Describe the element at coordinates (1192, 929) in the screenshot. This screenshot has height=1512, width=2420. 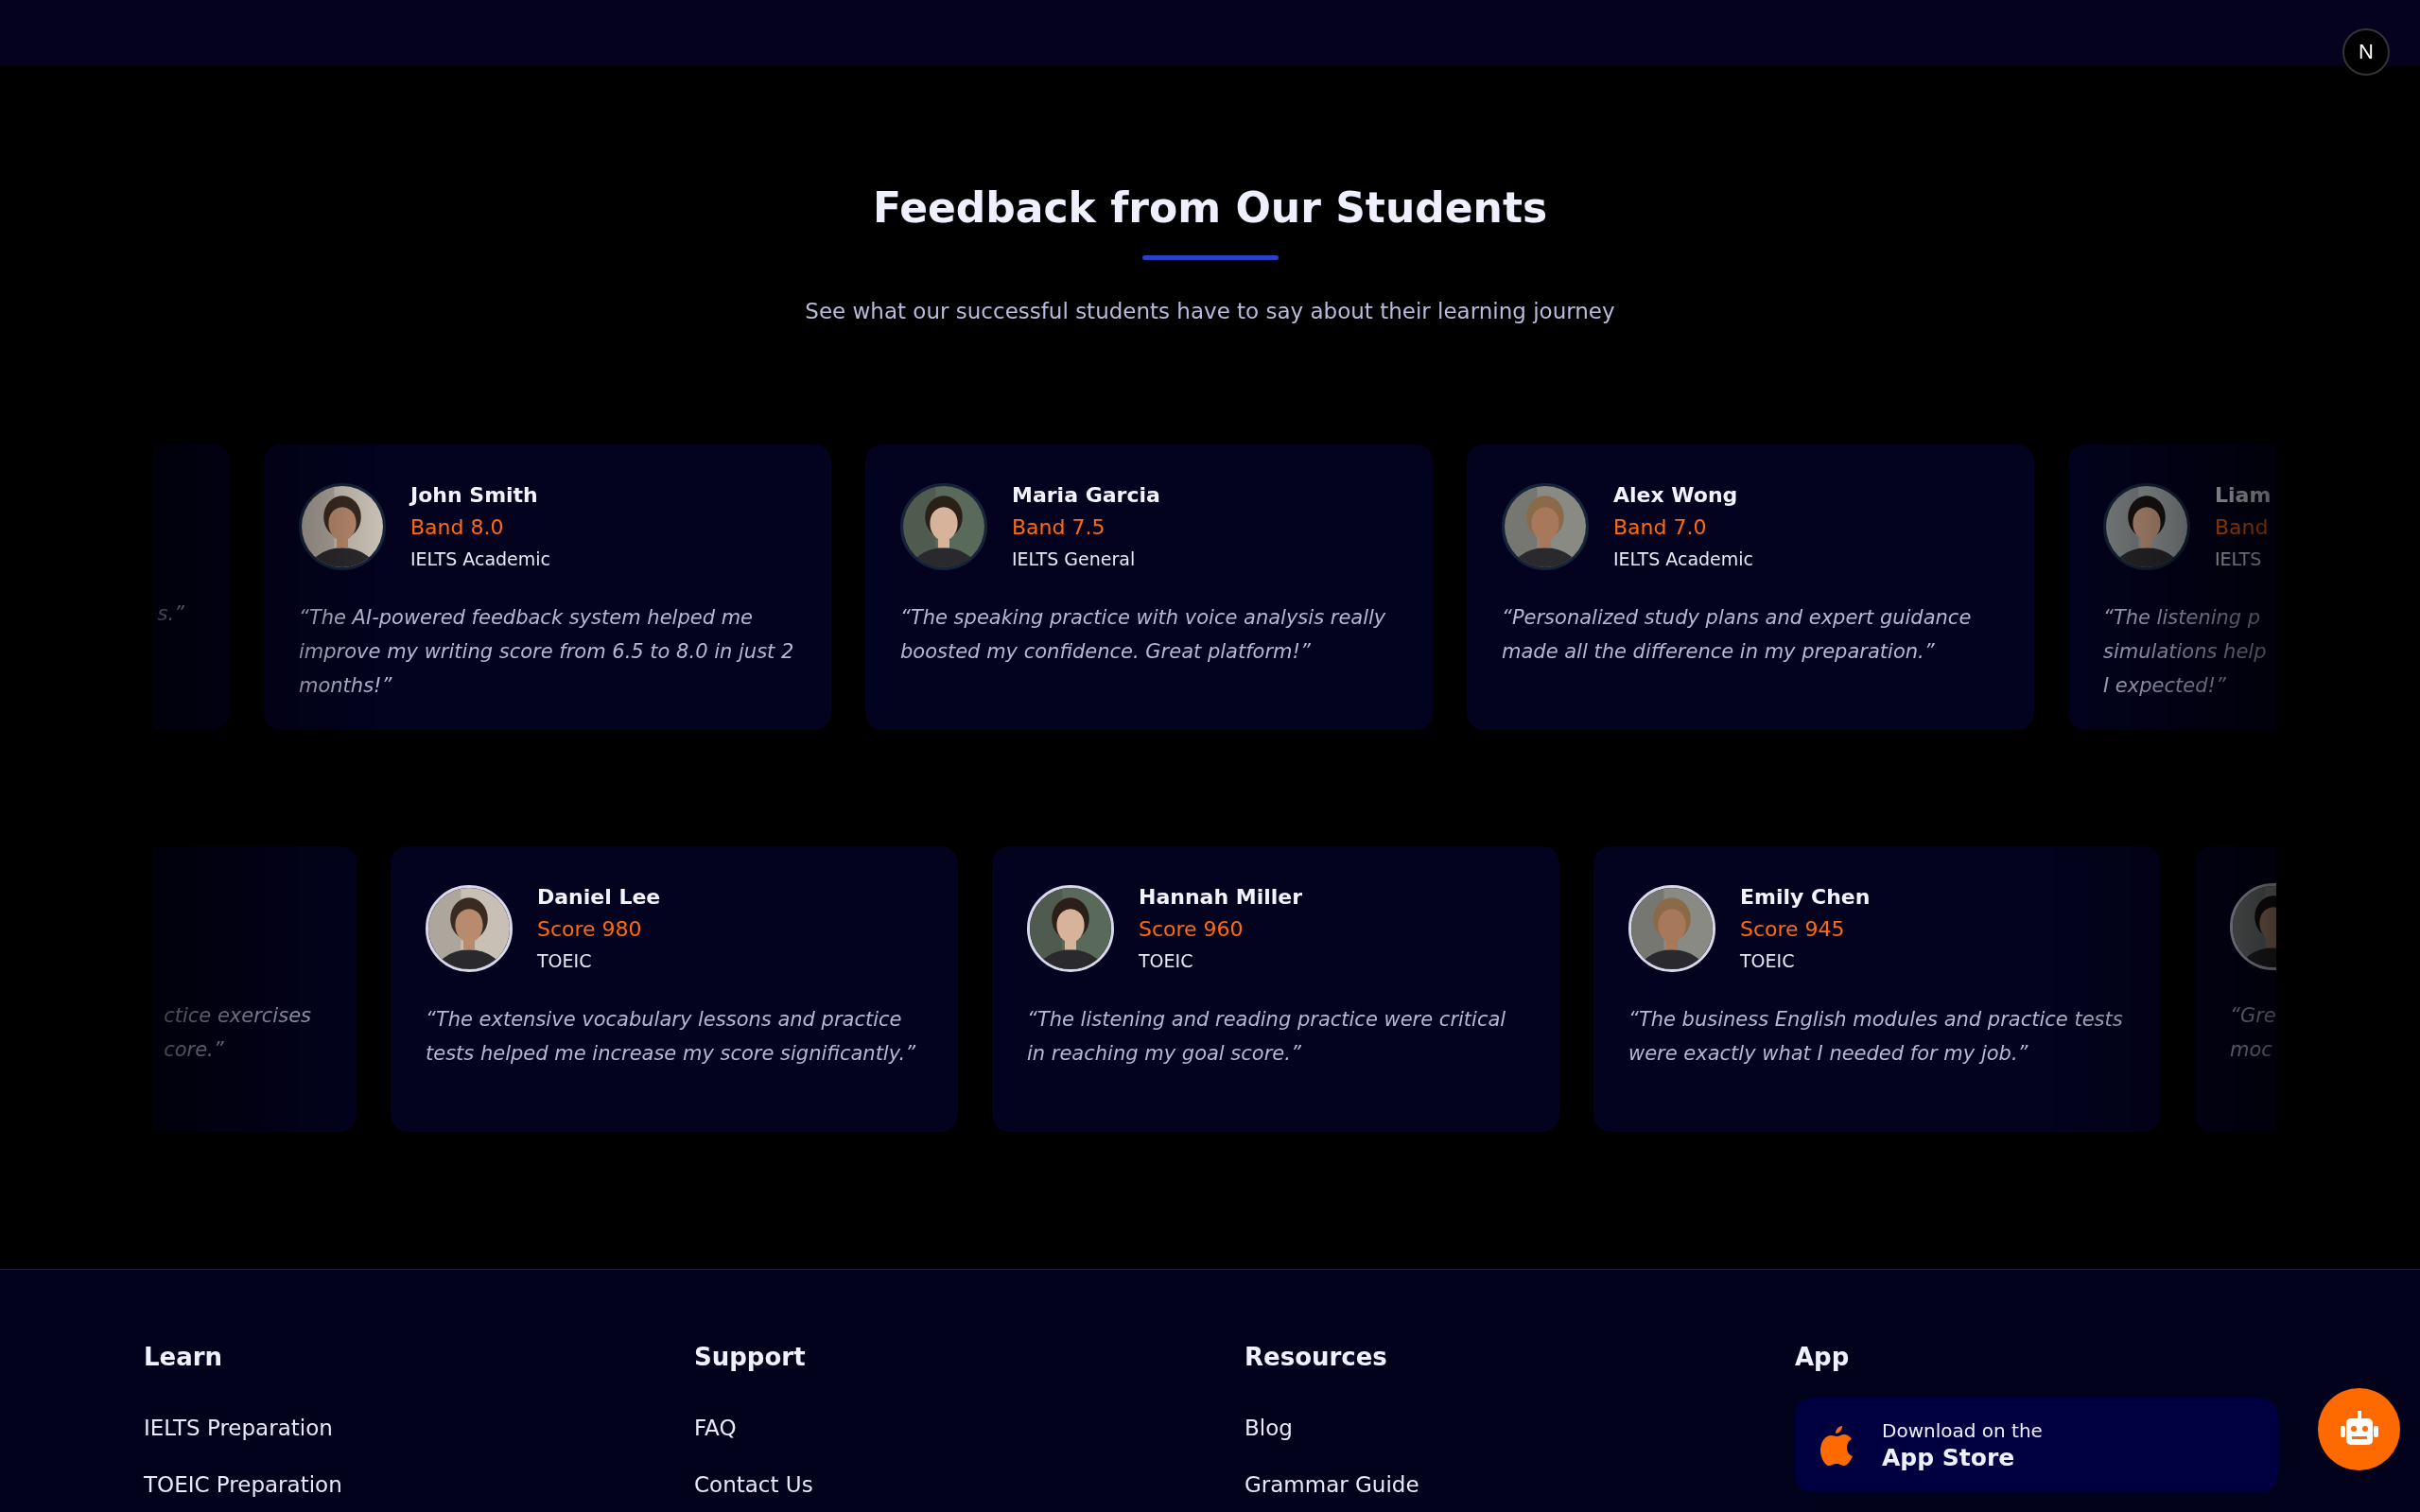
I see `student-score: Score 960` at that location.